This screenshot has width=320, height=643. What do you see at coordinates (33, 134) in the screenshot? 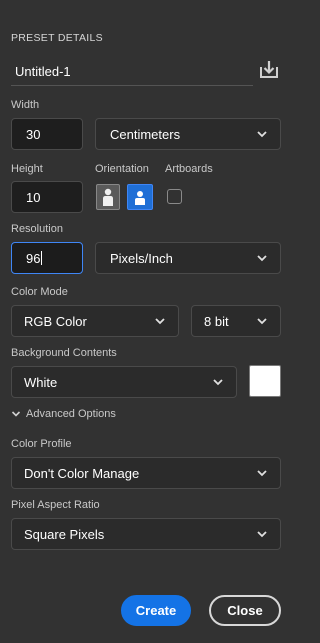
I see `width-value: 30` at bounding box center [33, 134].